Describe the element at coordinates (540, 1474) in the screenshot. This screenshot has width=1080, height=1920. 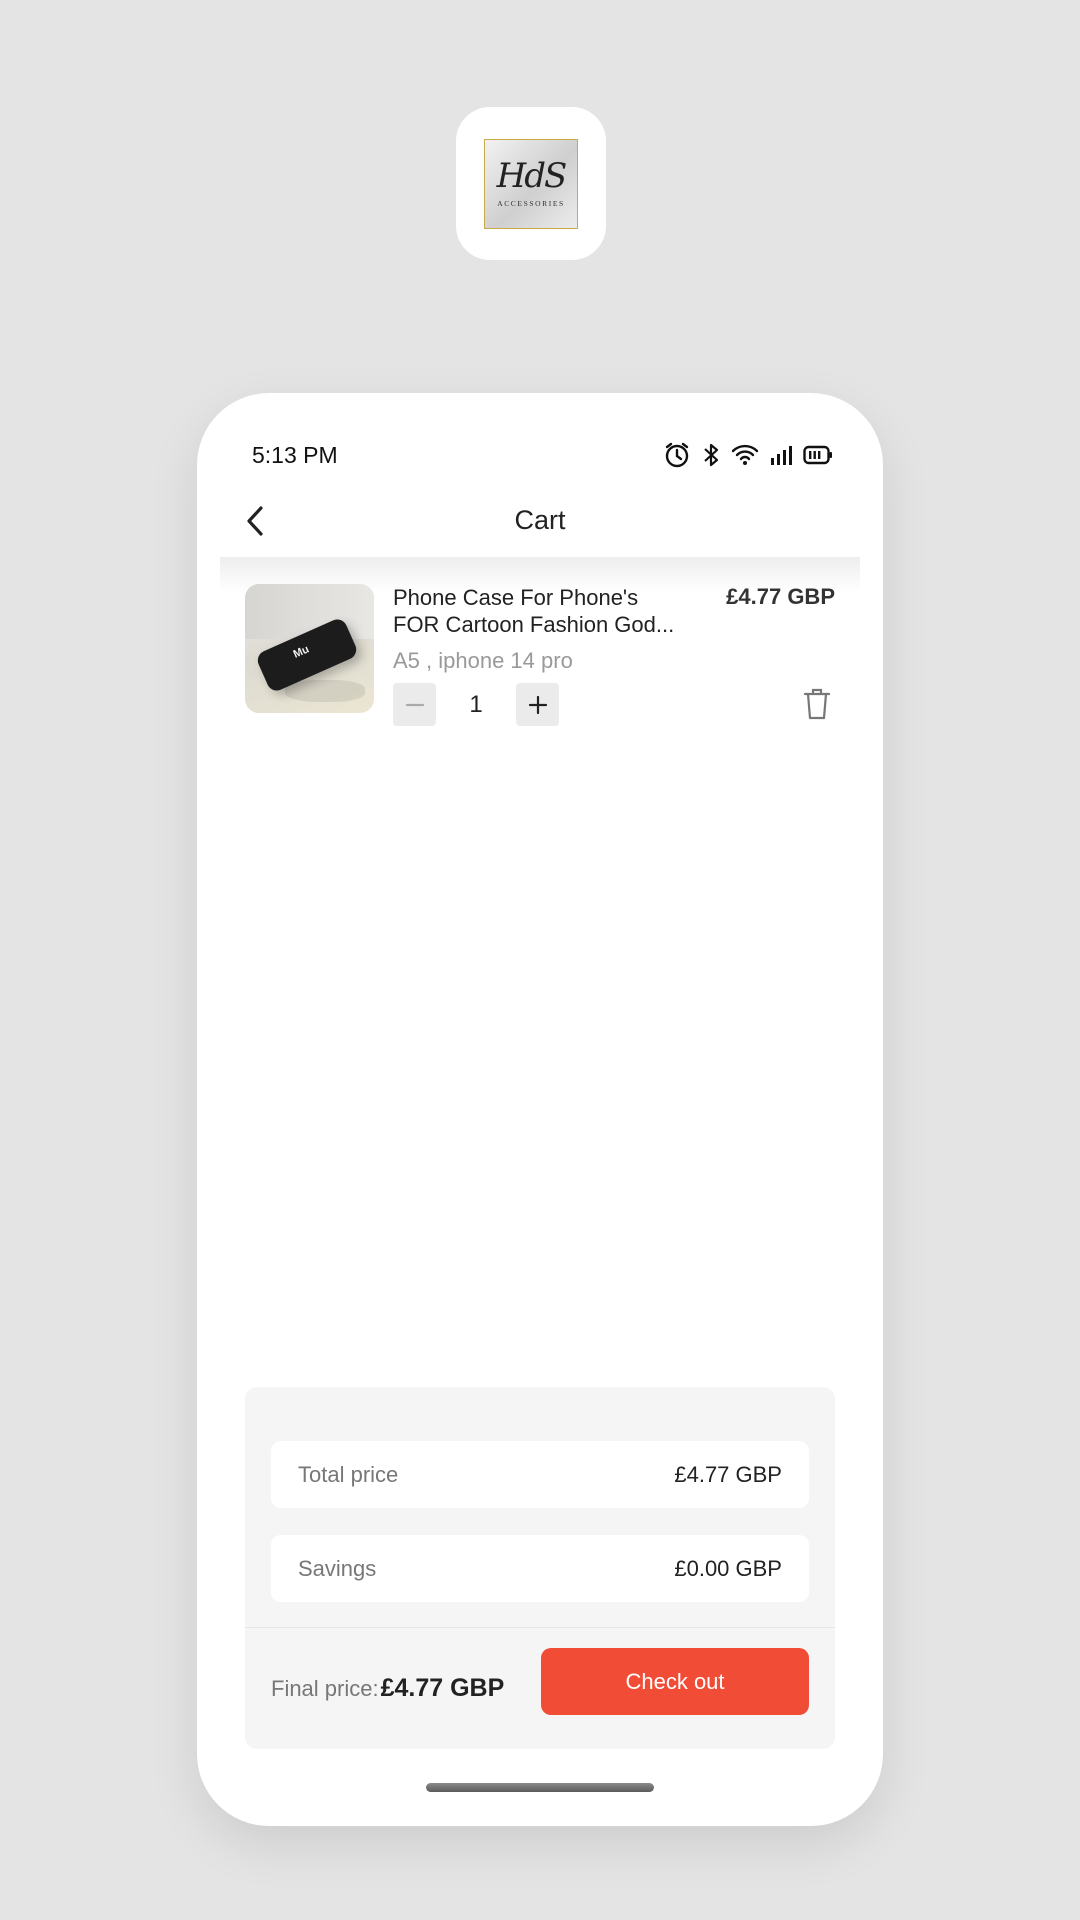
I see `total-price-row: Total price £4.77 GBP` at that location.